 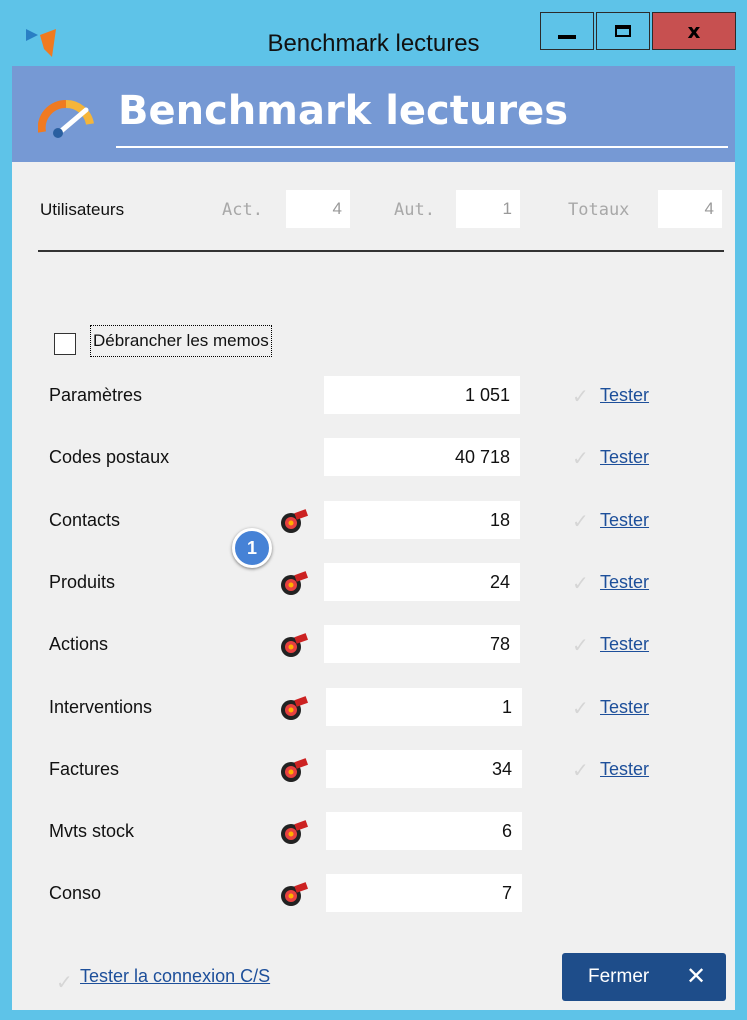 I want to click on row-label: Interventions, so click(x=101, y=707).